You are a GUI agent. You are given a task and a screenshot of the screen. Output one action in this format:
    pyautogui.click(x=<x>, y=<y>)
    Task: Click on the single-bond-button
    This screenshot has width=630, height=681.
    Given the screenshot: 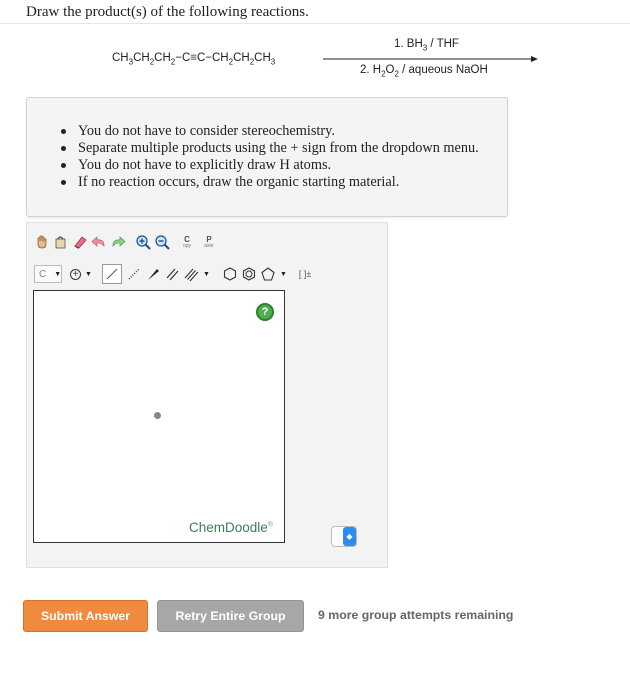 What is the action you would take?
    pyautogui.click(x=112, y=274)
    